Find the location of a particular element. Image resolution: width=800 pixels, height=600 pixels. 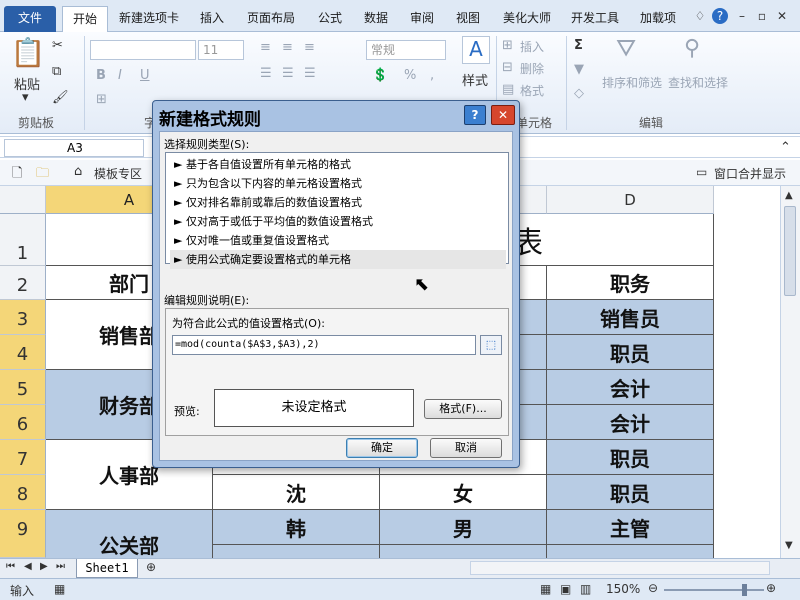

bold-icon: B is located at coordinates (101, 75).